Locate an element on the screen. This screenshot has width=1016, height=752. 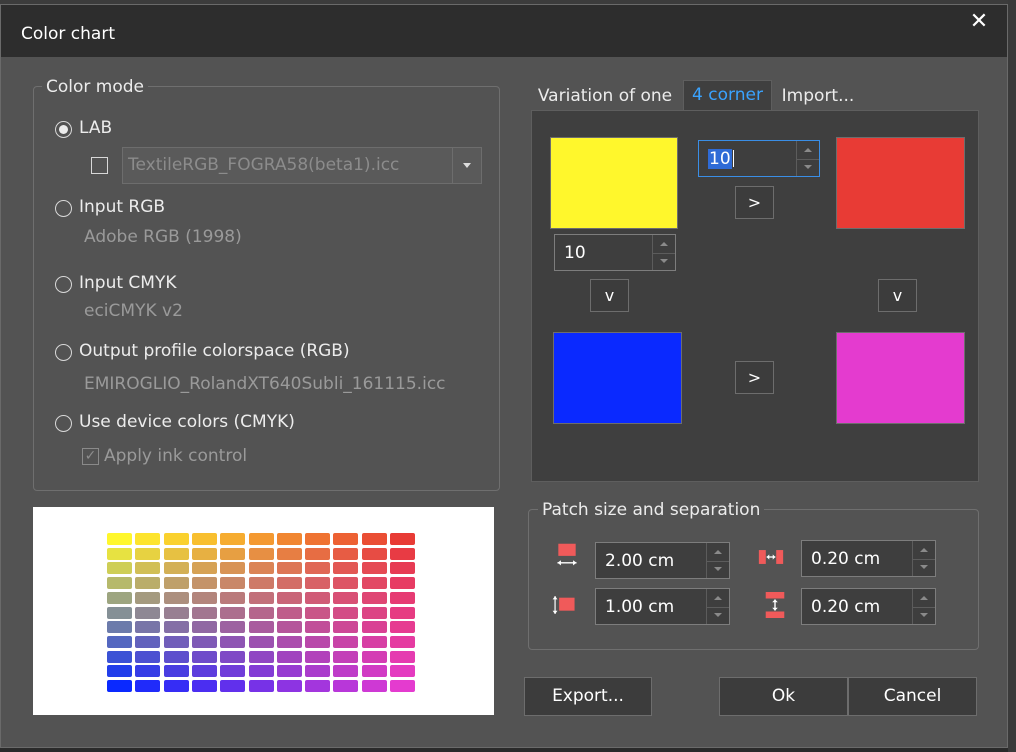
close-icon: ✕ is located at coordinates (979, 22).